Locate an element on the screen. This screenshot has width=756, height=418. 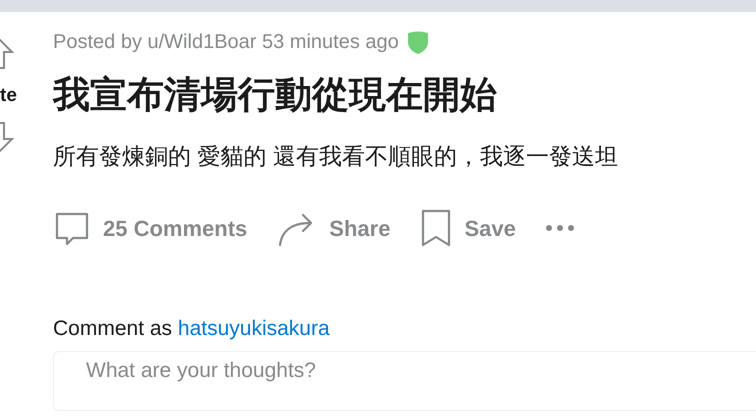
comment-as-text: Comment as hatsuyukisakura is located at coordinates (192, 328).